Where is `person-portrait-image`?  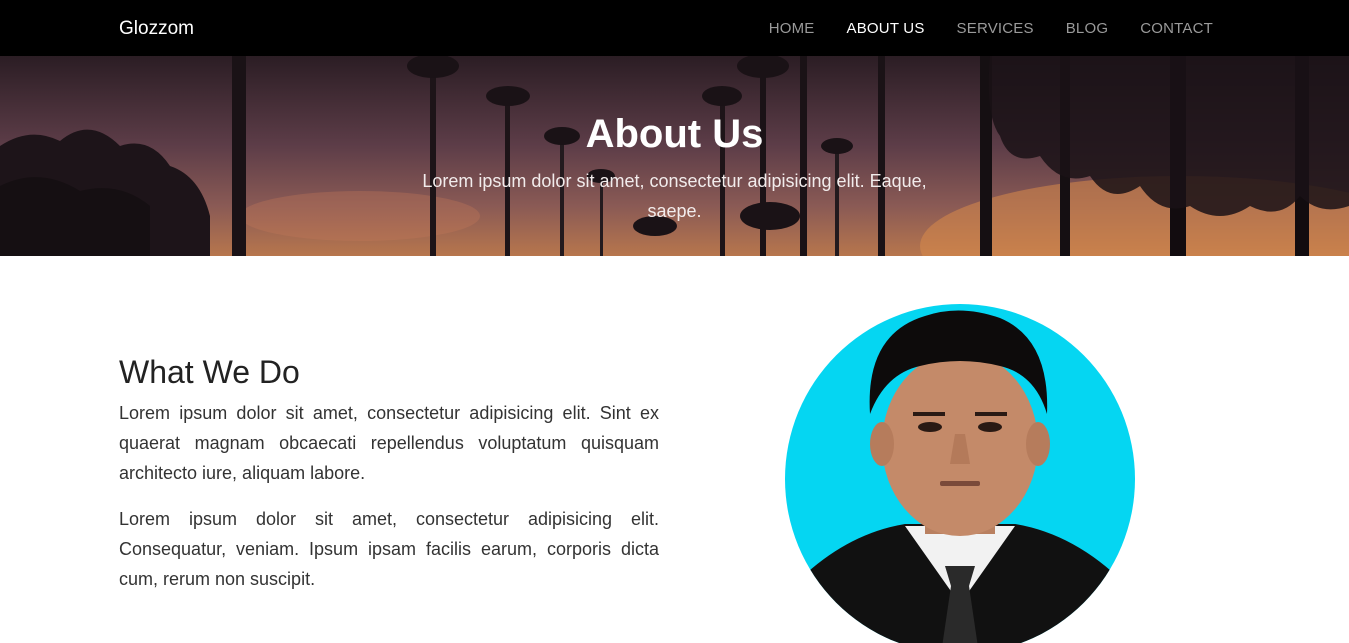
person-portrait-image is located at coordinates (960, 476).